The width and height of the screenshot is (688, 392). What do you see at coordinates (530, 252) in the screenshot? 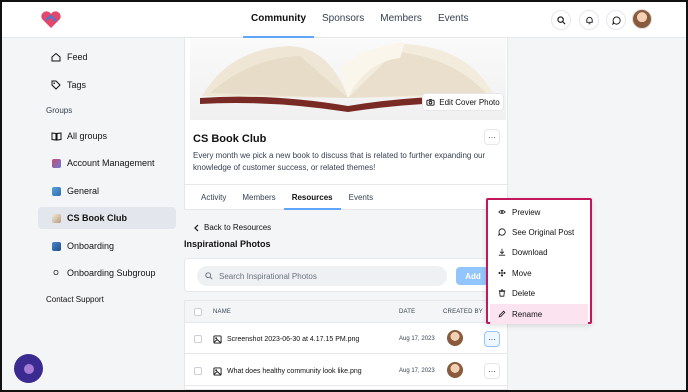
I see `menu-item-label: Download` at bounding box center [530, 252].